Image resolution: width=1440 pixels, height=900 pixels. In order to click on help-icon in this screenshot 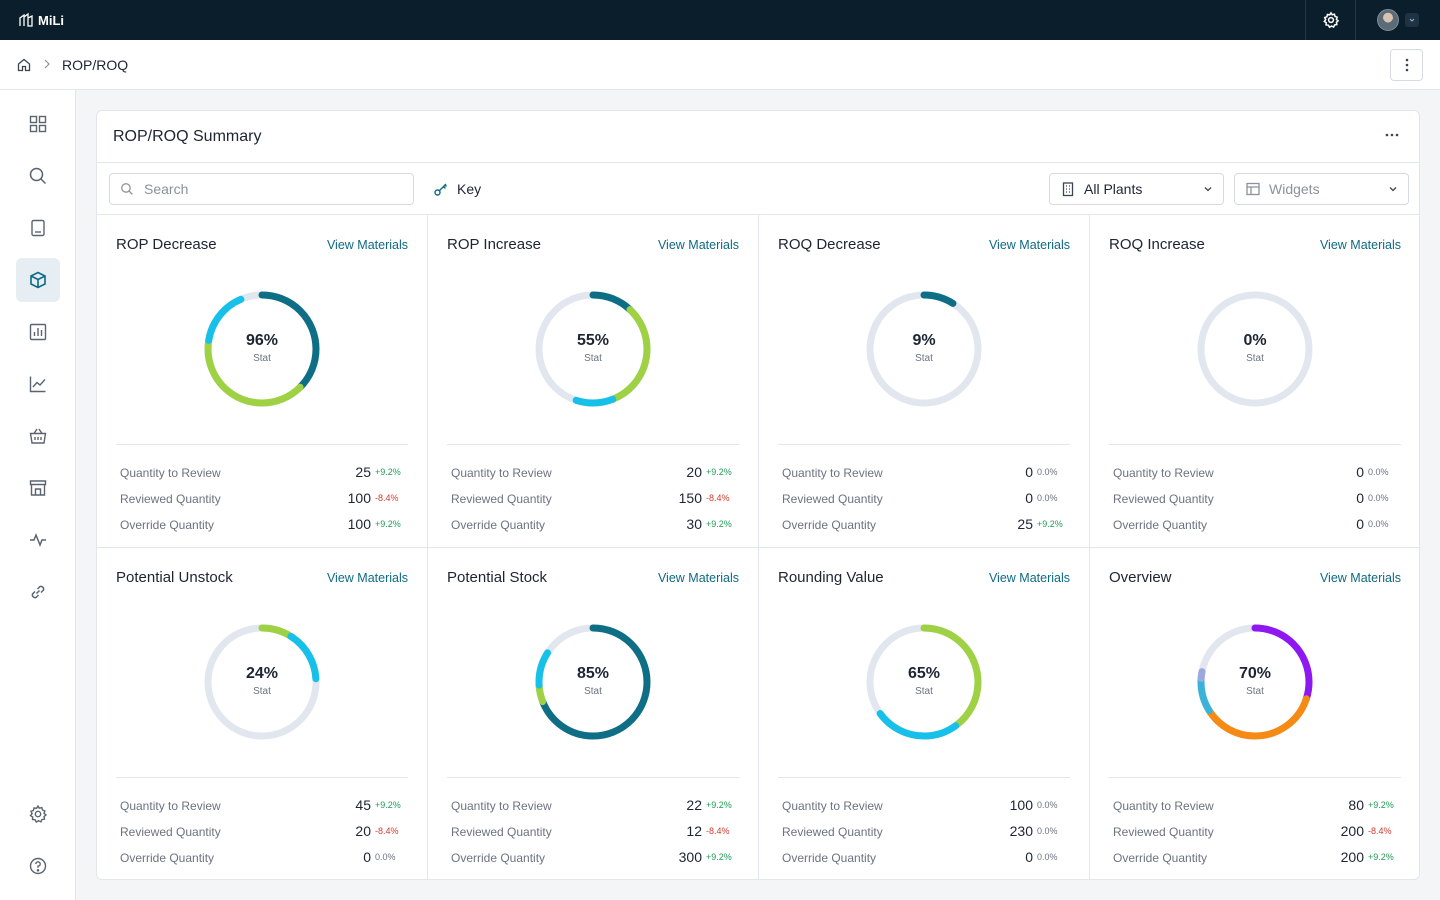, I will do `click(38, 866)`.